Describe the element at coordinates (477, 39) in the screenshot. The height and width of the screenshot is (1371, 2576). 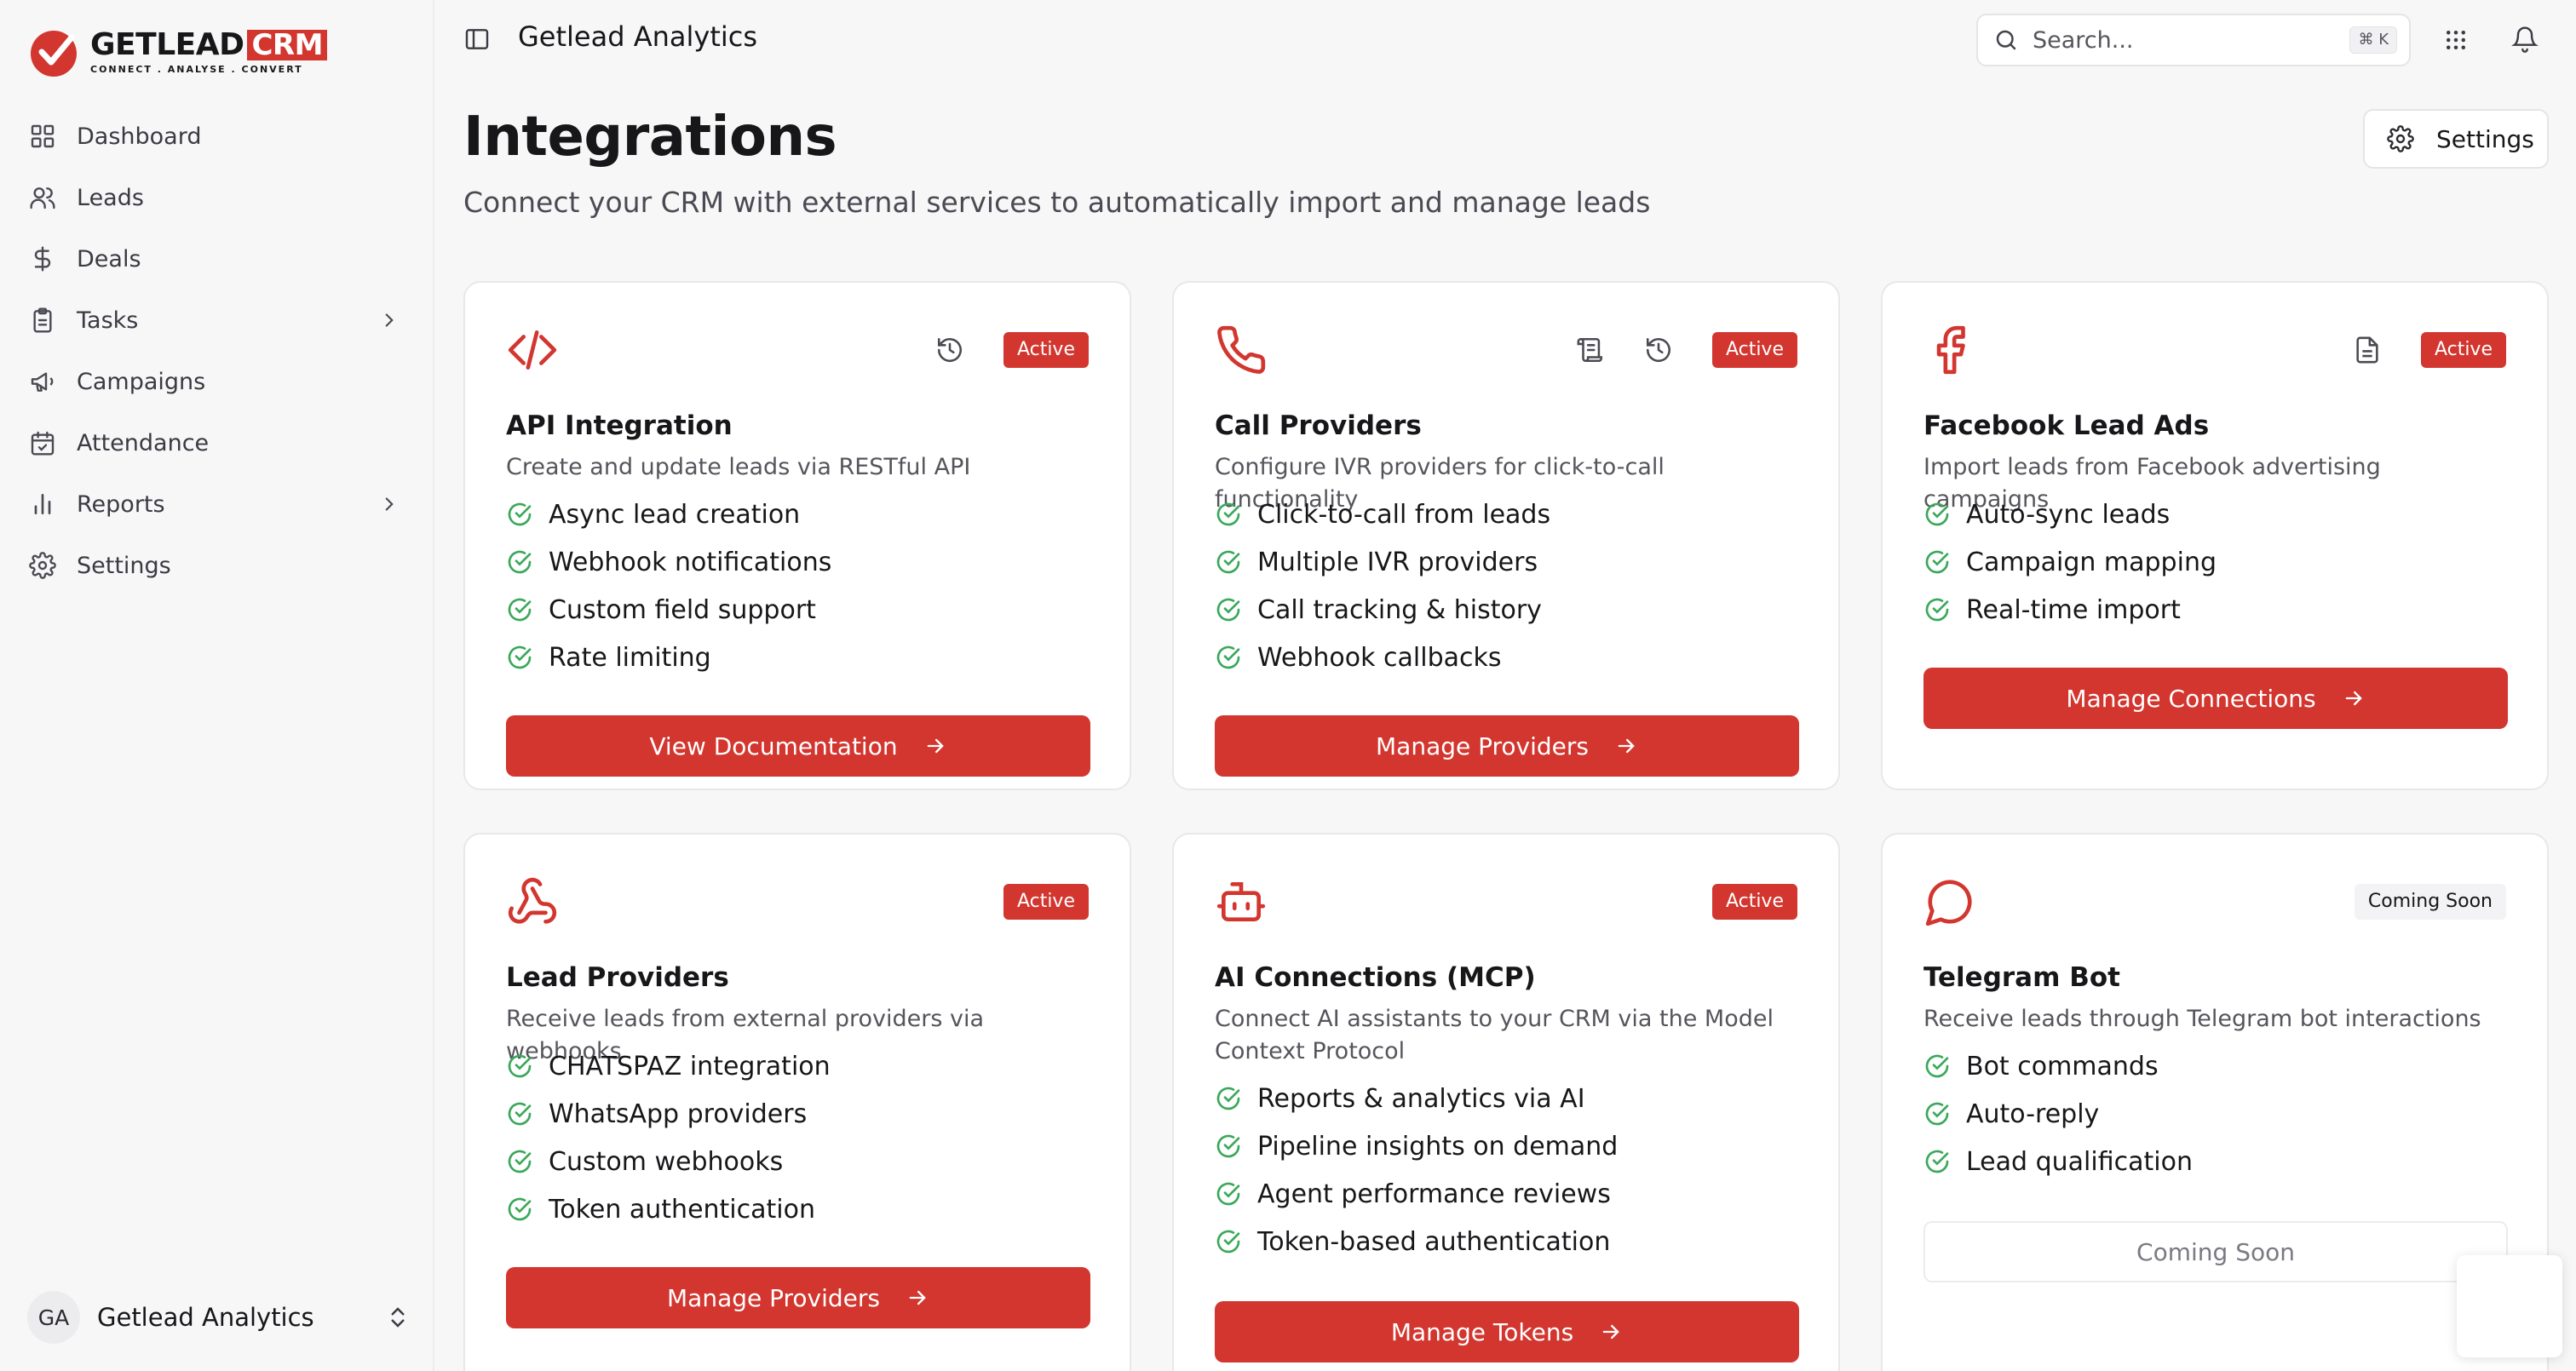
I see `sidebar-toggle-icon` at that location.